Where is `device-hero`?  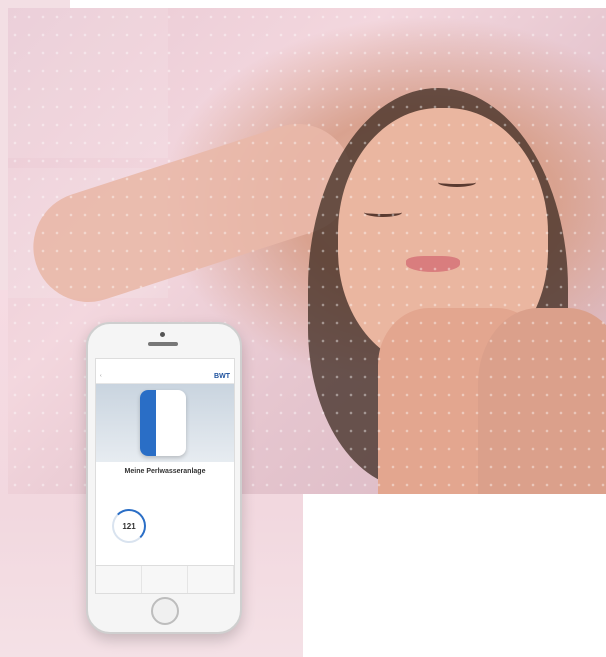 device-hero is located at coordinates (165, 423).